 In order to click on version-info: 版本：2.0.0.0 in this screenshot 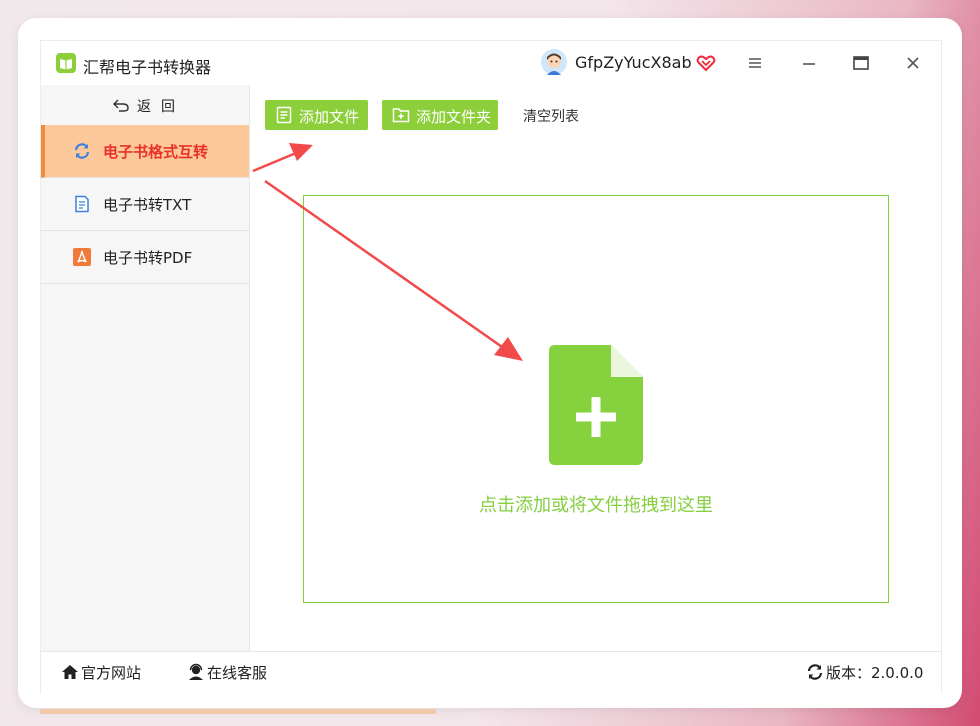, I will do `click(864, 672)`.